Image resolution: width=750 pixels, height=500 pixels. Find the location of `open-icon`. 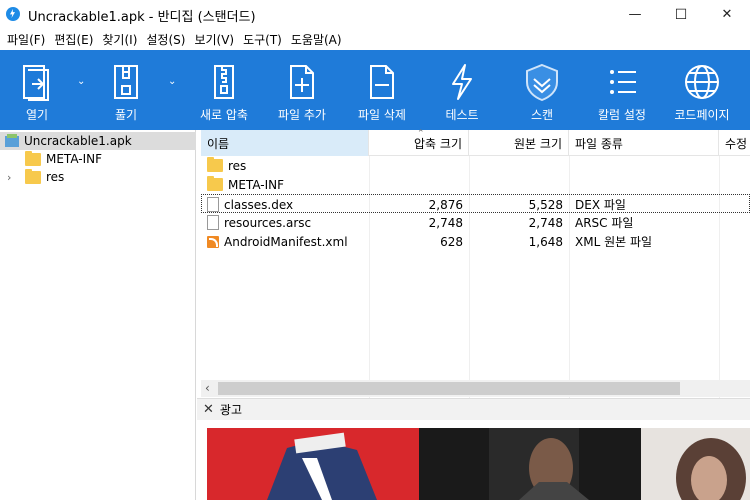

open-icon is located at coordinates (37, 82).